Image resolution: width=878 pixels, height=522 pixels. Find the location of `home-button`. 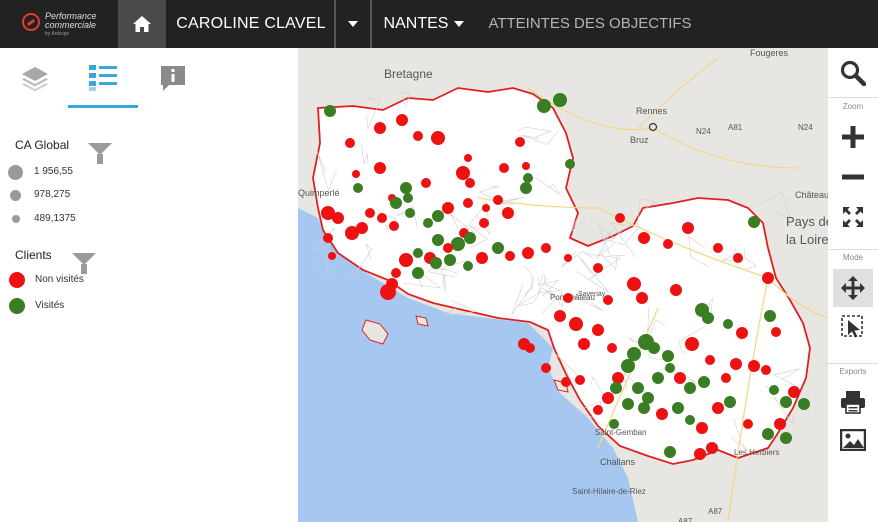

home-button is located at coordinates (142, 24).